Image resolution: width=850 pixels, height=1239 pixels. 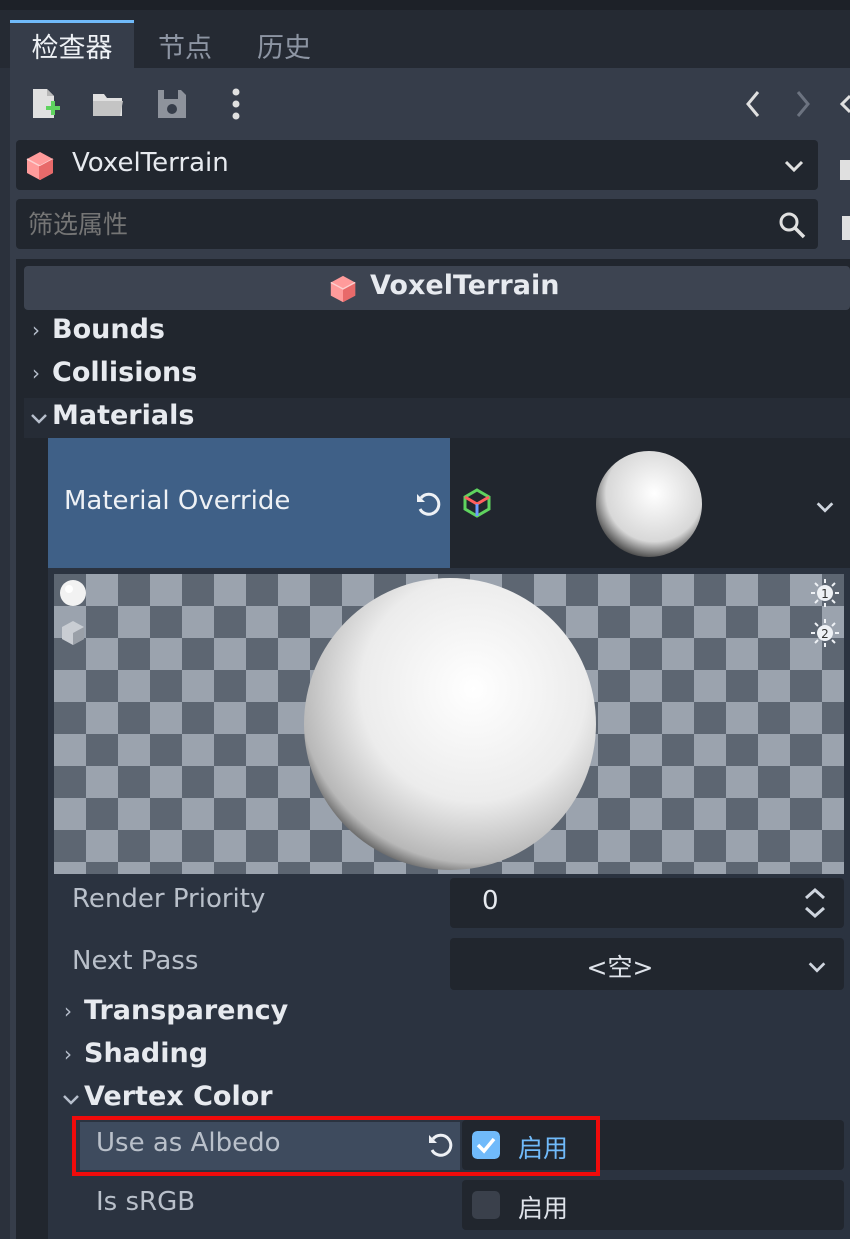 I want to click on svg-text: 1, so click(x=825, y=594).